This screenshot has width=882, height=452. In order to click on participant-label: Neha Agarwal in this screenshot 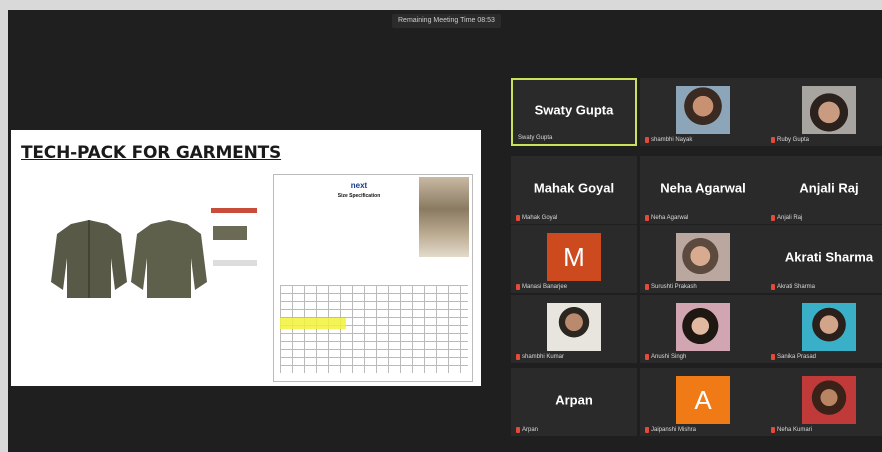, I will do `click(666, 218)`.